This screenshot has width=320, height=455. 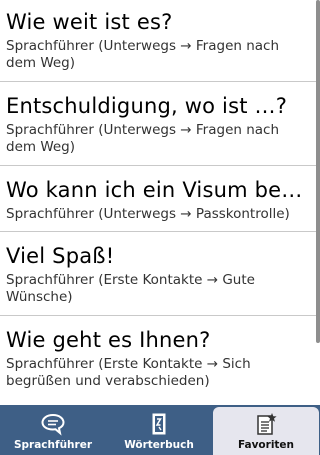 I want to click on tab-phrasebook-label: Sprachführer, so click(x=53, y=445).